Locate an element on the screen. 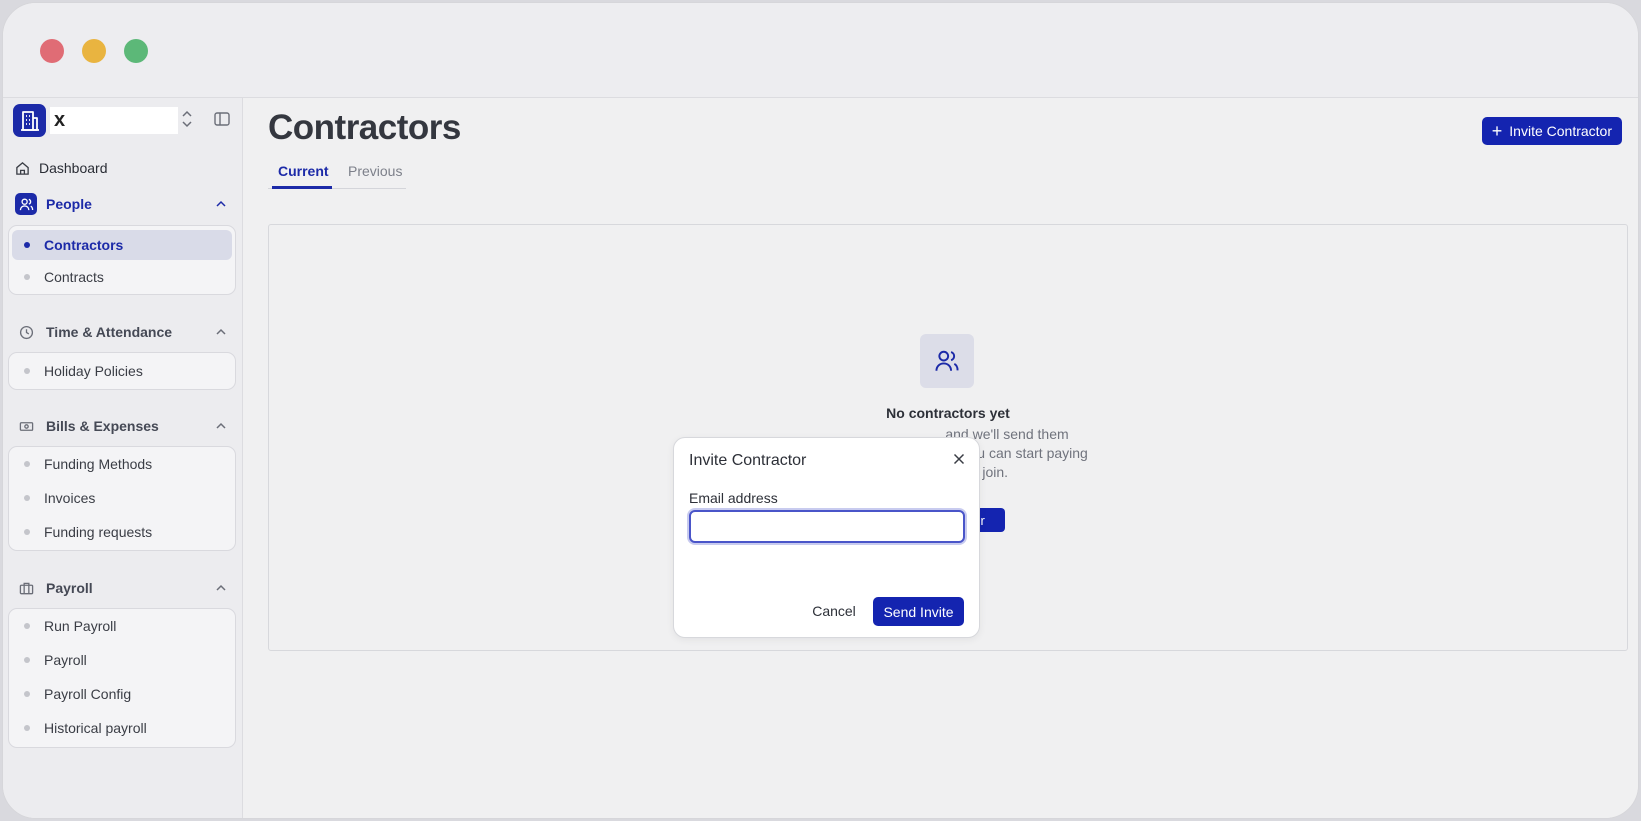 The width and height of the screenshot is (1641, 821). sidebar-item-payroll-config: Payroll Config is located at coordinates (122, 694).